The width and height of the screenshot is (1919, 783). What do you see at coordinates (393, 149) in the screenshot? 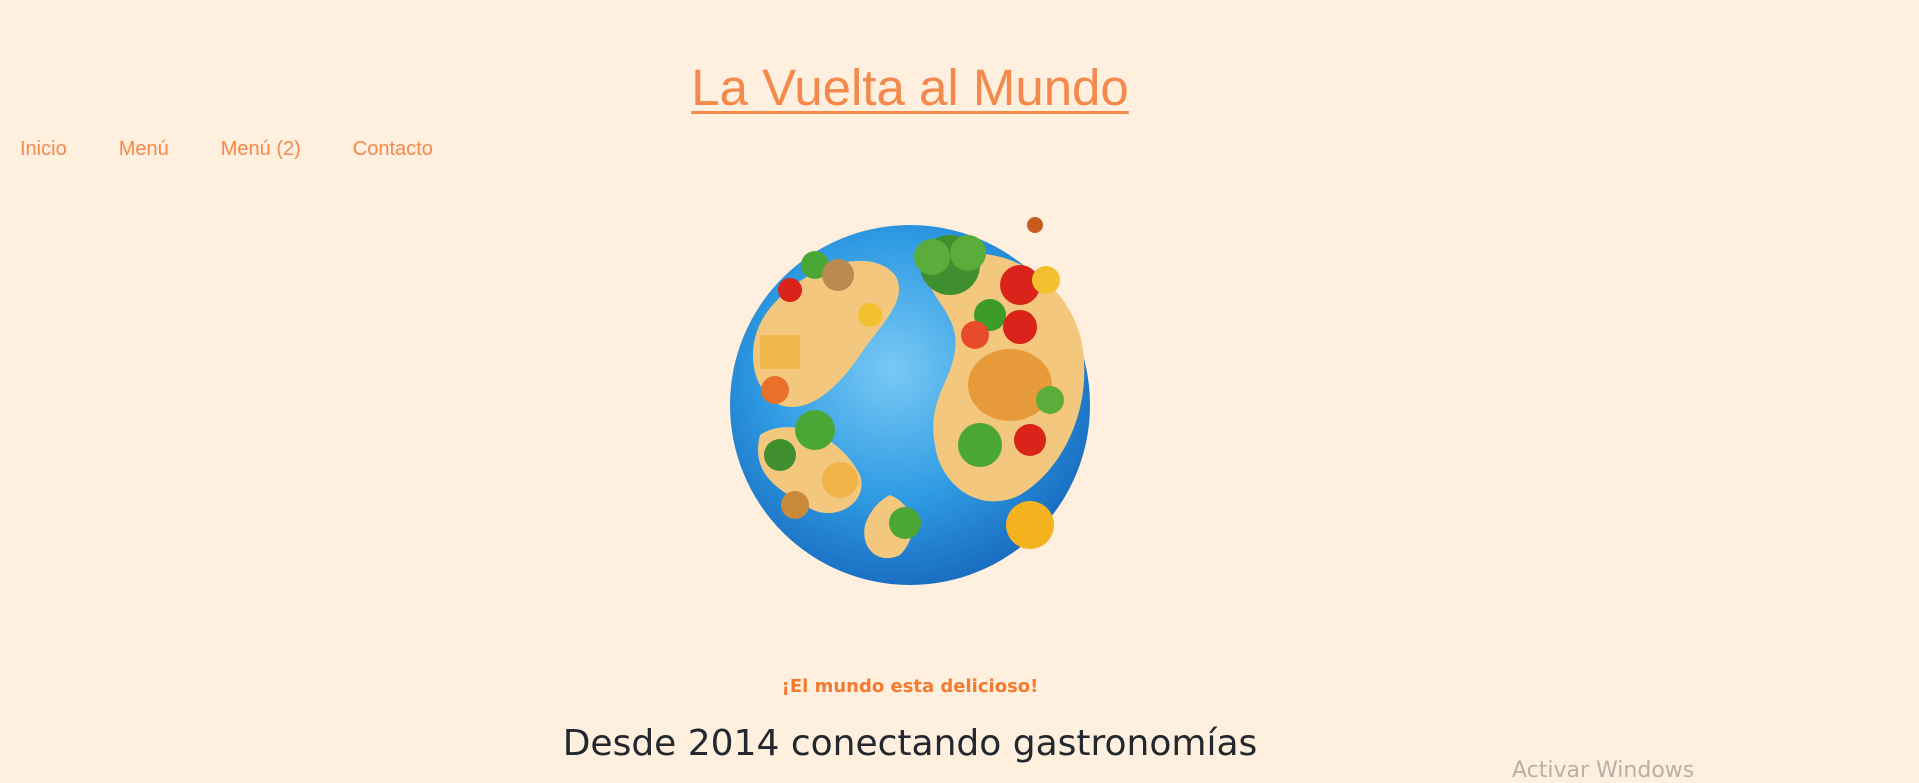
I see `nav-item-contacto: Contacto` at bounding box center [393, 149].